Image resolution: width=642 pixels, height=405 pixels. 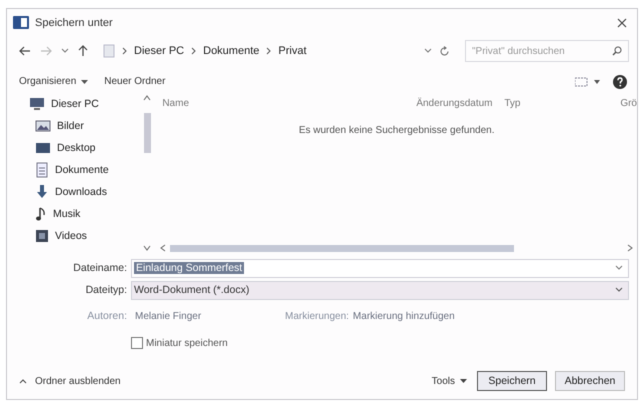 What do you see at coordinates (83, 170) in the screenshot?
I see `sidebar-item: Dokumente` at bounding box center [83, 170].